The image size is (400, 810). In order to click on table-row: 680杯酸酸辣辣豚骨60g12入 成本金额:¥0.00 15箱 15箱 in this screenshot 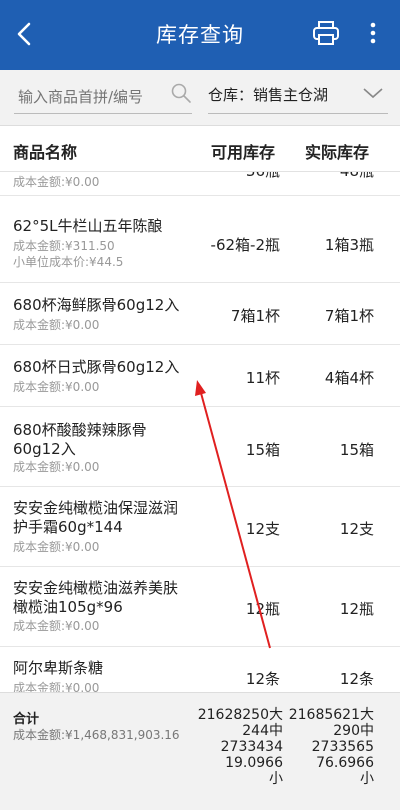, I will do `click(200, 447)`.